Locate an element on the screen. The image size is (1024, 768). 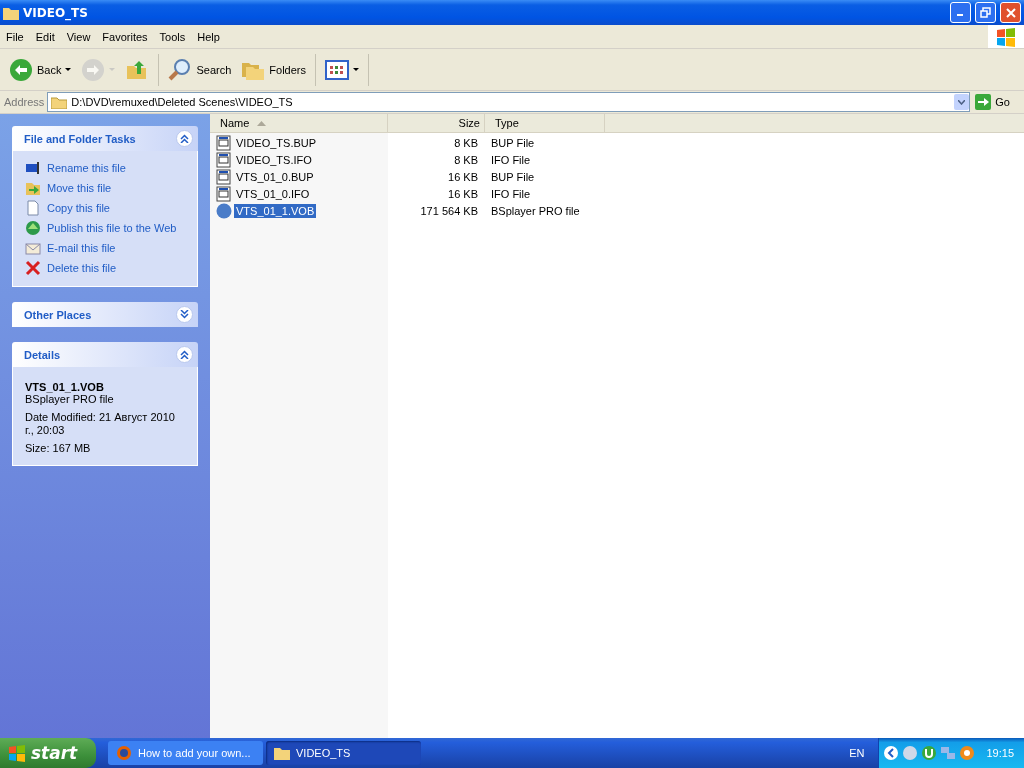
column-header: Type is located at coordinates (545, 123).